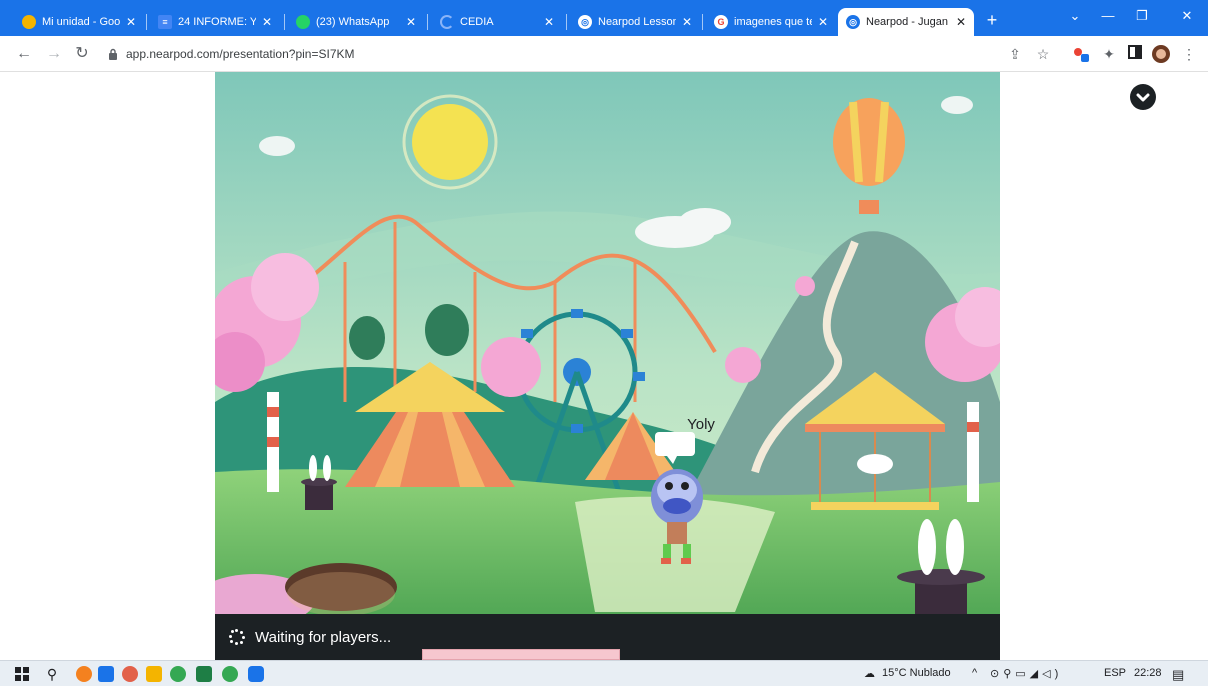  I want to click on tab-nearpod-lesson: ◎ Nearpod Lesson ✕, so click(635, 22).